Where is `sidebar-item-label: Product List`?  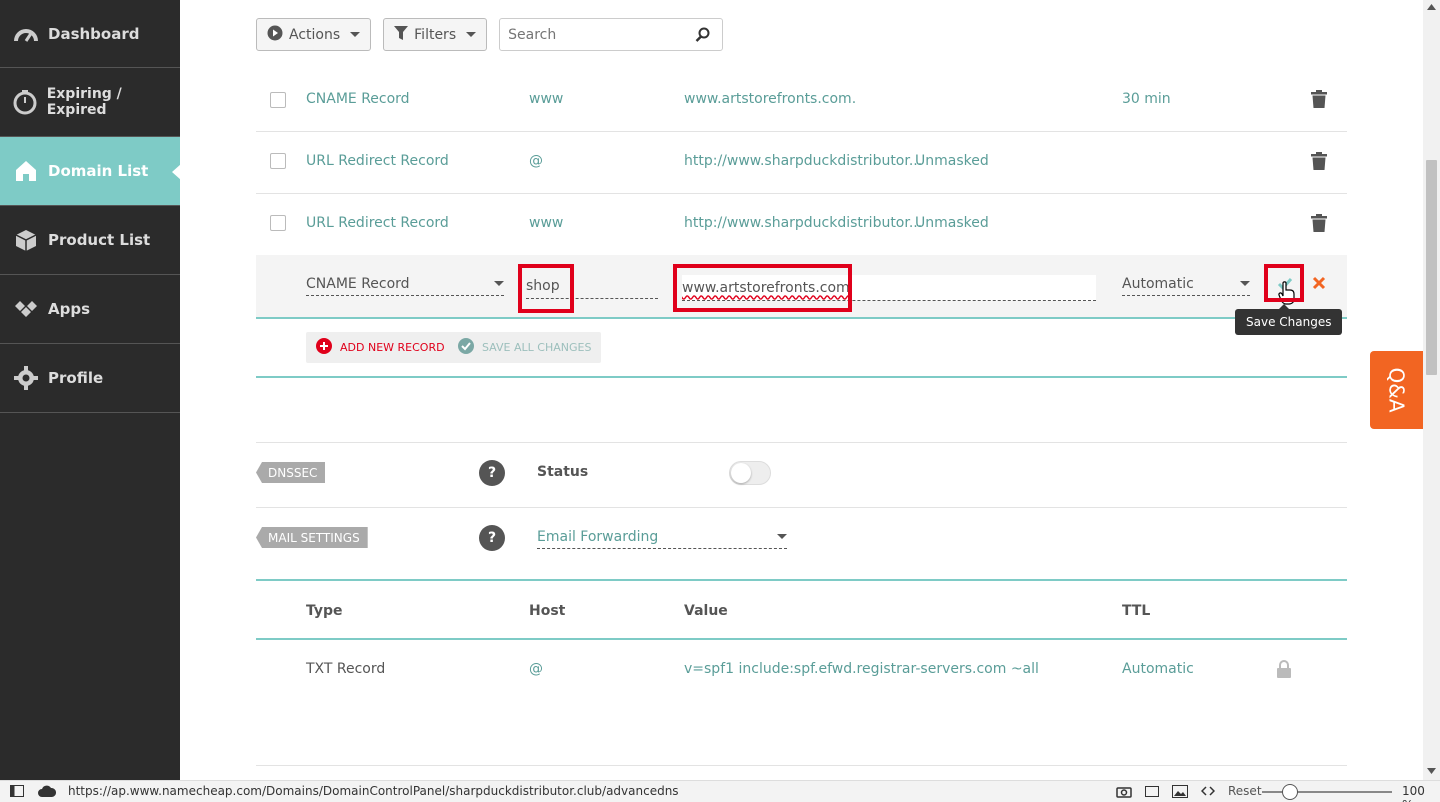
sidebar-item-label: Product List is located at coordinates (99, 240).